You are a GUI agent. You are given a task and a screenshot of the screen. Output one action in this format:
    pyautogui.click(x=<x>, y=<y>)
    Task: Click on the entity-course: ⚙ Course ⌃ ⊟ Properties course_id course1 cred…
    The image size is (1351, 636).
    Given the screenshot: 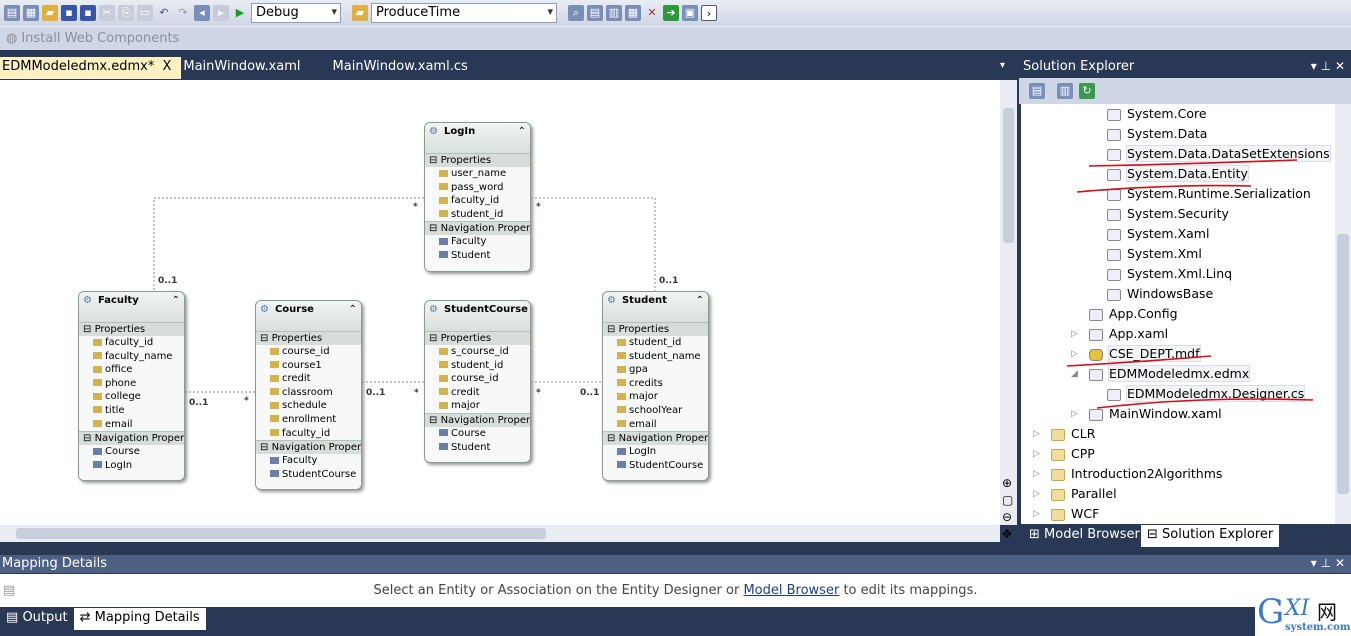 What is the action you would take?
    pyautogui.click(x=308, y=395)
    